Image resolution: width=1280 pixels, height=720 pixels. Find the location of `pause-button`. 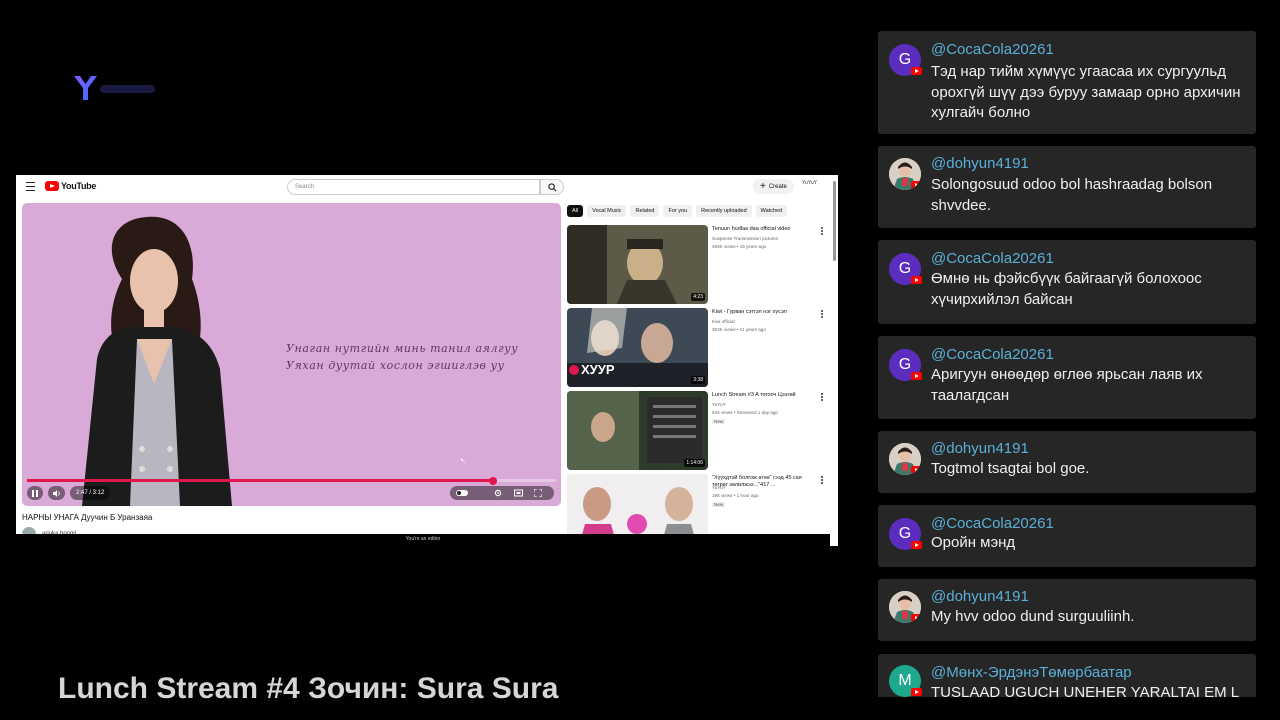

pause-button is located at coordinates (35, 493).